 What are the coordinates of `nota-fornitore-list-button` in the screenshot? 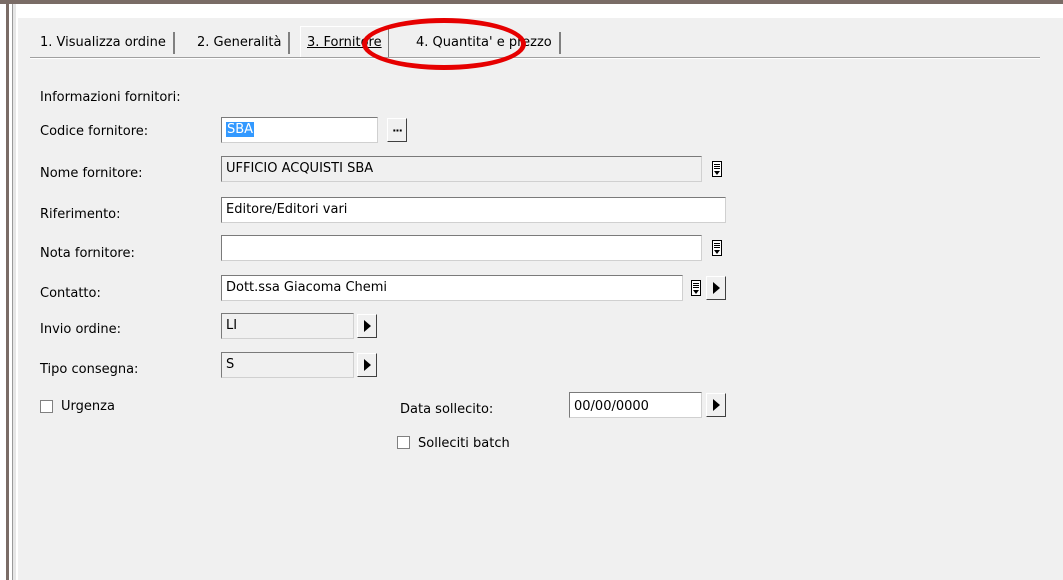 It's located at (717, 248).